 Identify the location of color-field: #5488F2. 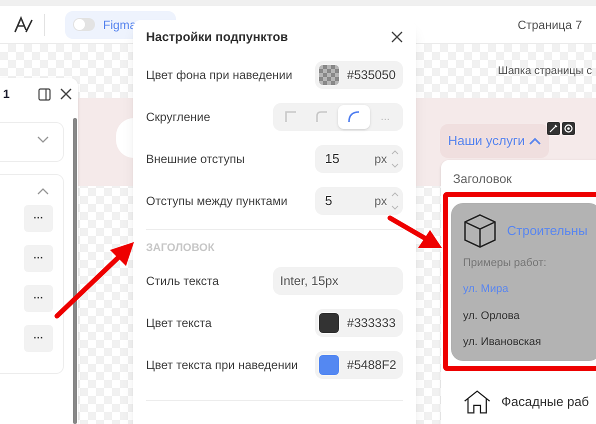
(359, 365).